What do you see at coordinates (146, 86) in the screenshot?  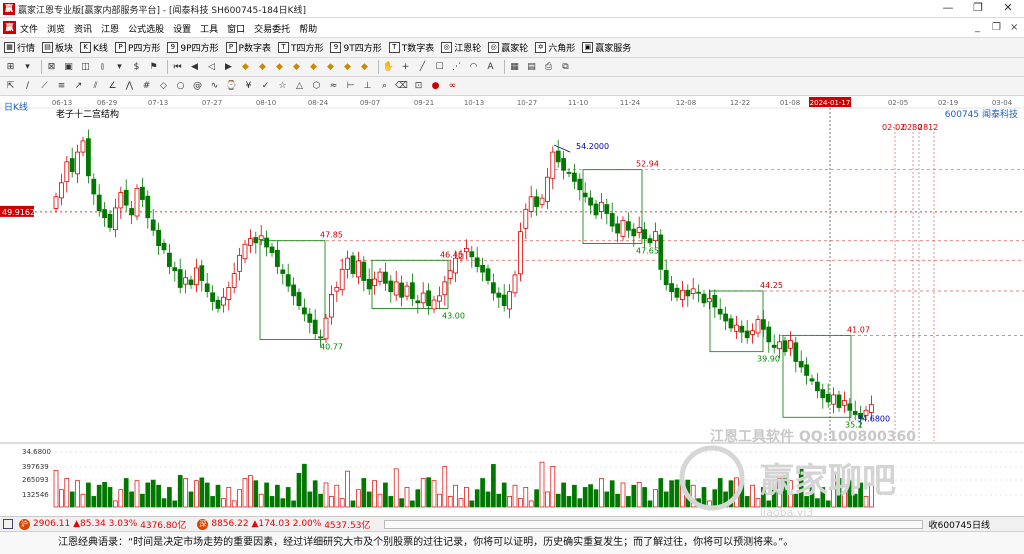 I see `gann-grid-icon: #` at bounding box center [146, 86].